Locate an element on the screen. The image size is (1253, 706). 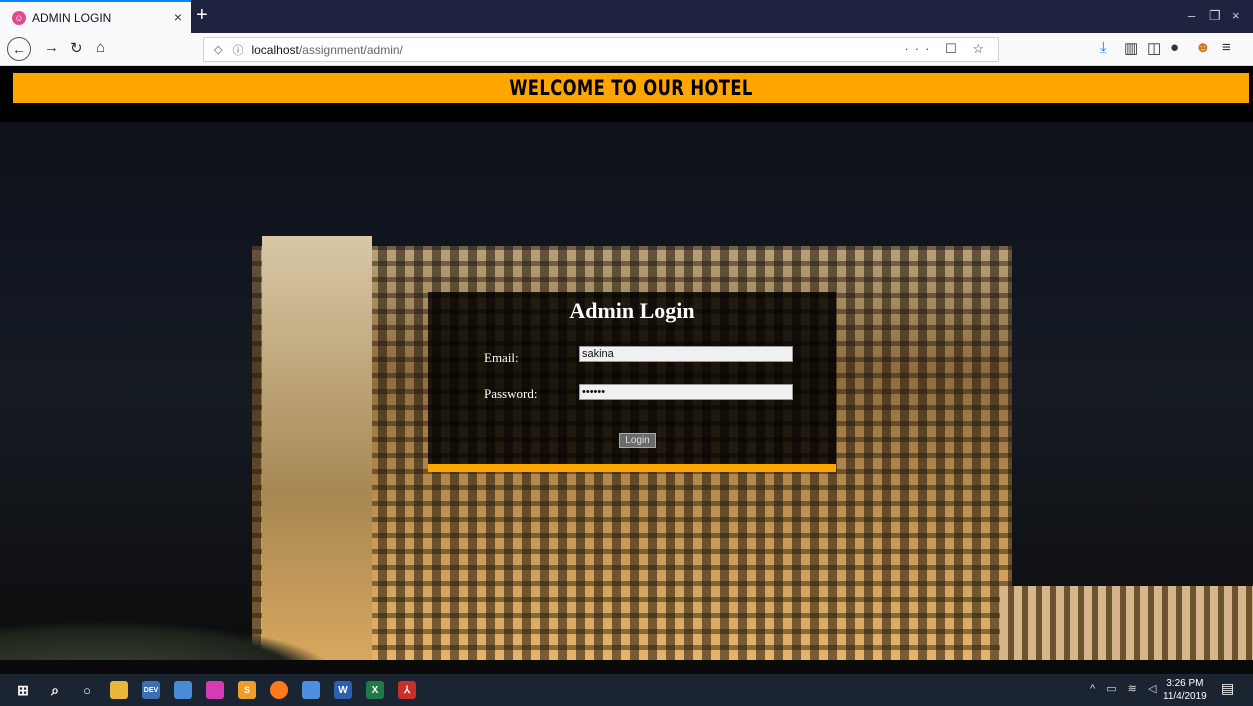
notification-icon: ▤ is located at coordinates (1227, 688).